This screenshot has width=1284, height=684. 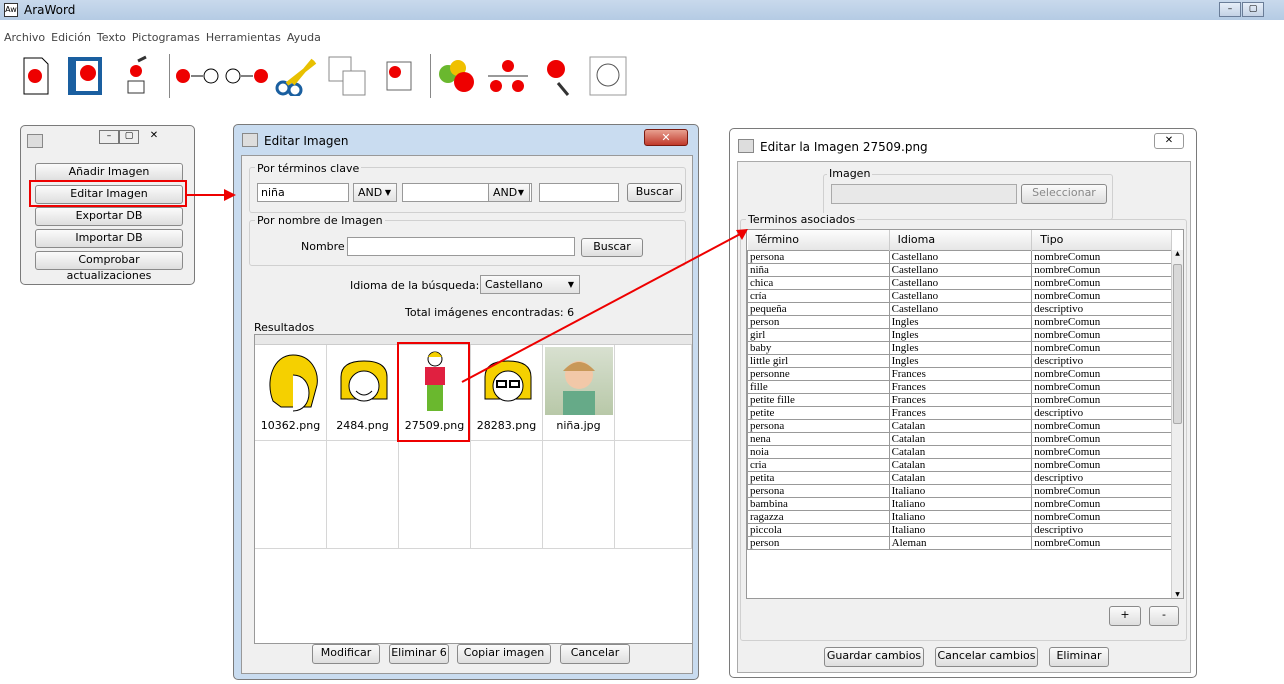 What do you see at coordinates (818, 308) in the screenshot?
I see `cell-termino: pequeña` at bounding box center [818, 308].